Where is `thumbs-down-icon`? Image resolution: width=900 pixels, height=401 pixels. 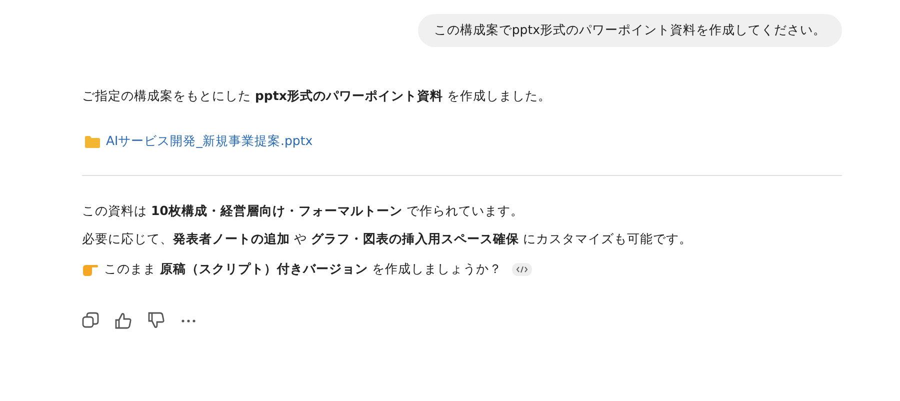
thumbs-down-icon is located at coordinates (156, 320).